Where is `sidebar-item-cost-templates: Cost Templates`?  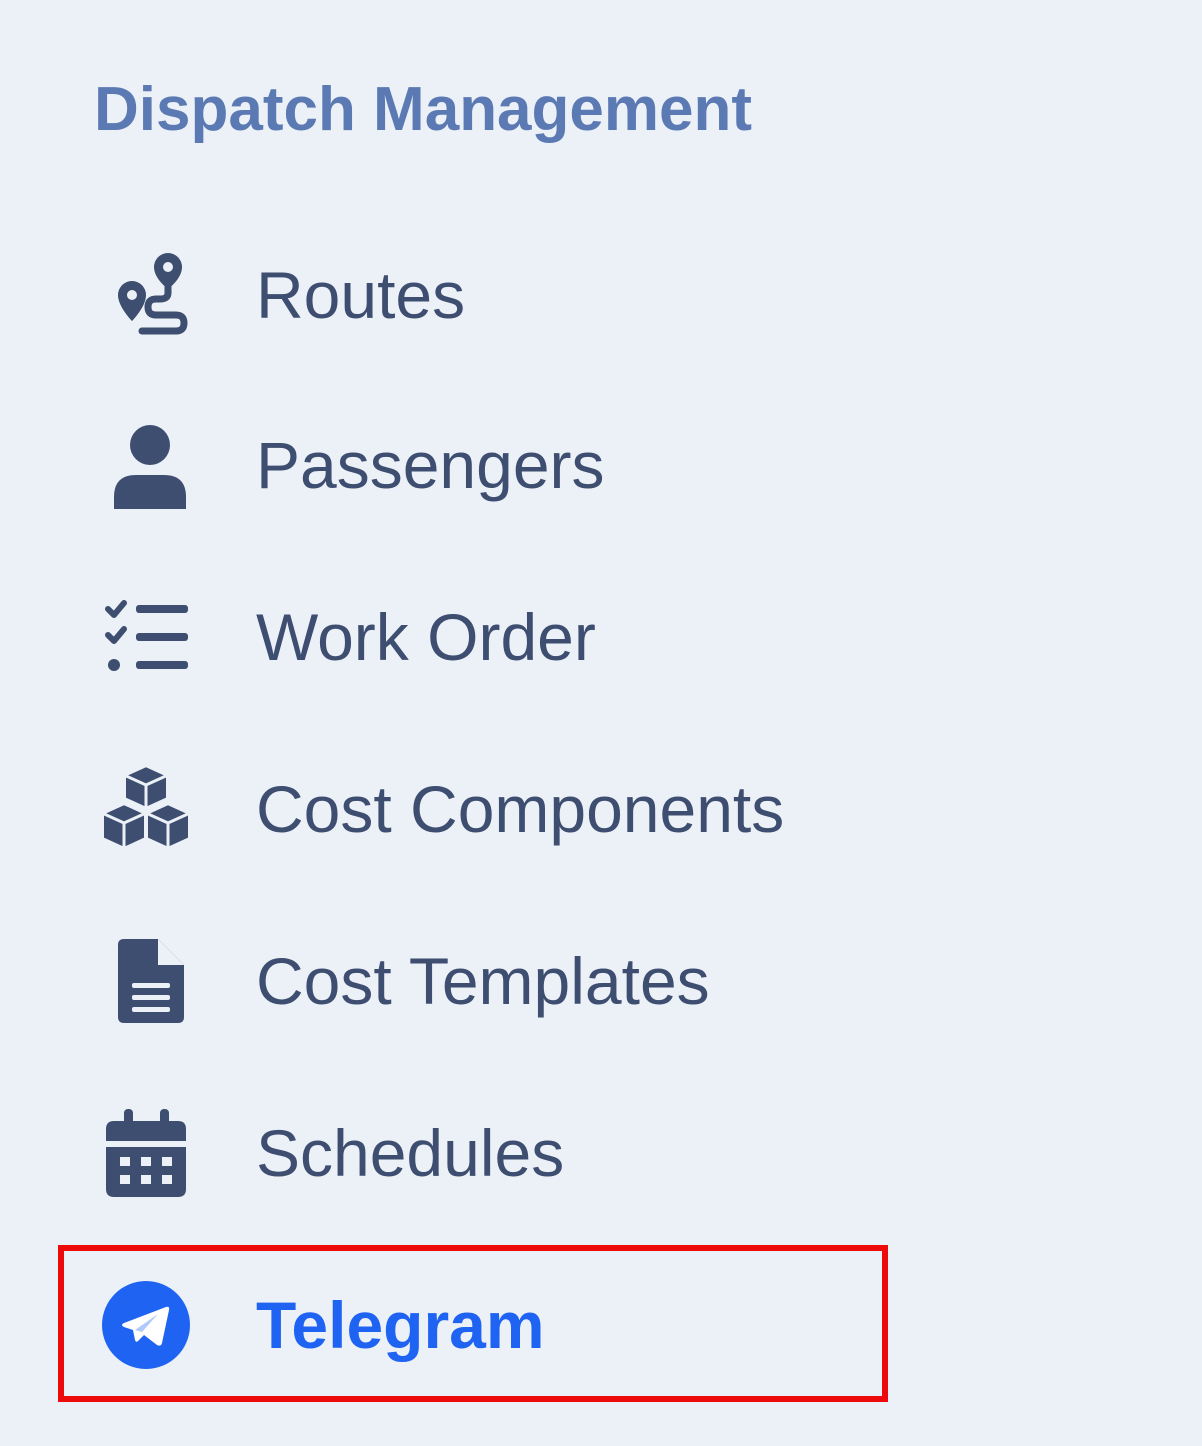 sidebar-item-cost-templates: Cost Templates is located at coordinates (484, 981).